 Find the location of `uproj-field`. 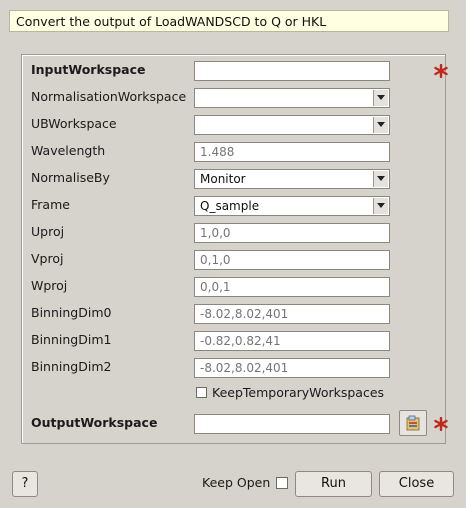

uproj-field is located at coordinates (292, 233).